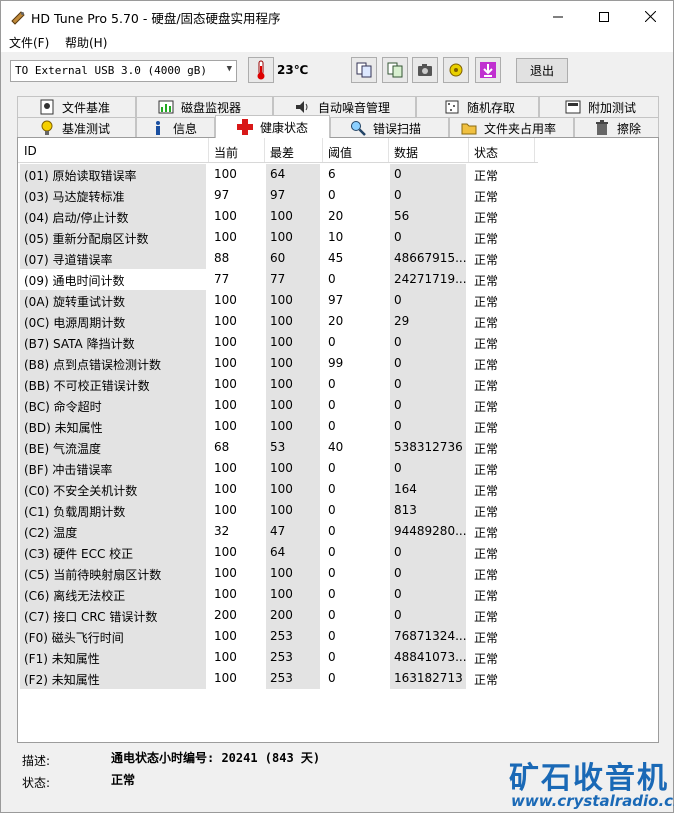 This screenshot has height=813, width=674. Describe the element at coordinates (501, 150) in the screenshot. I see `column-header-status: 状态` at that location.